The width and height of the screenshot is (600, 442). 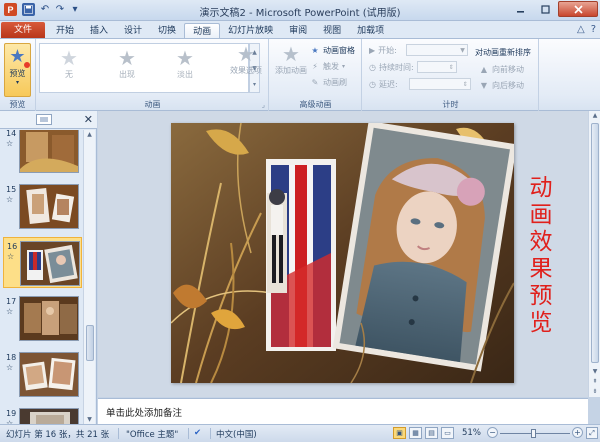 I want to click on effect-none: ★ 无, so click(x=69, y=68).